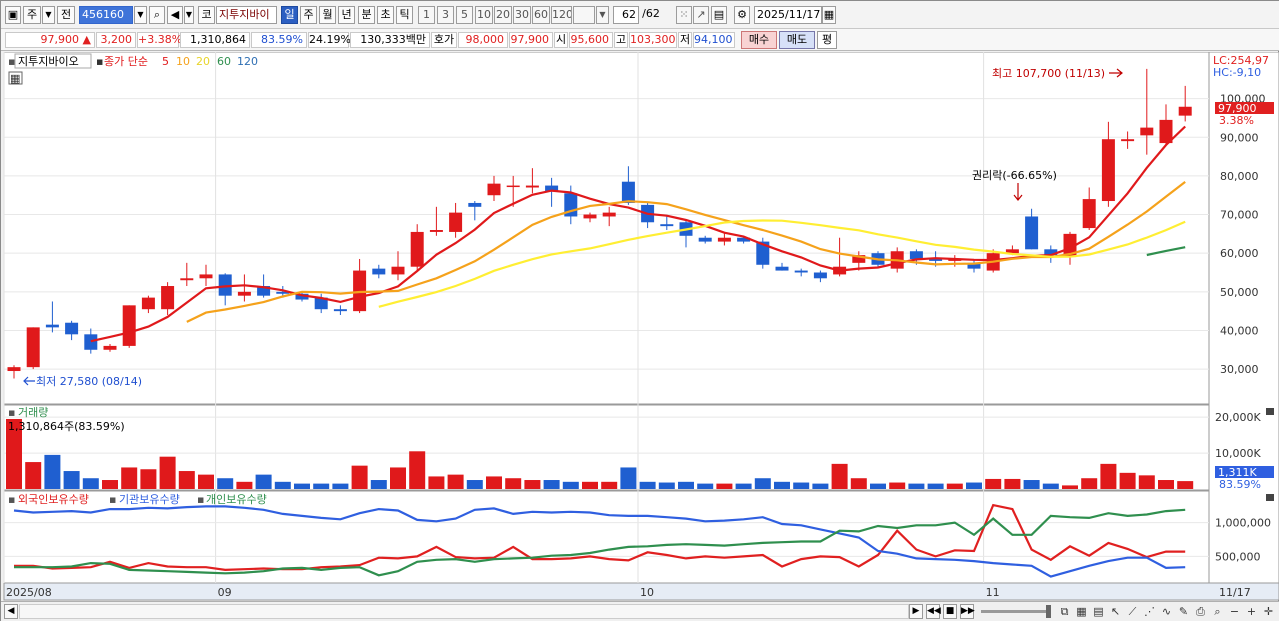 This screenshot has height=621, width=1279. I want to click on x-axis-label: 2025/08, so click(29, 592).